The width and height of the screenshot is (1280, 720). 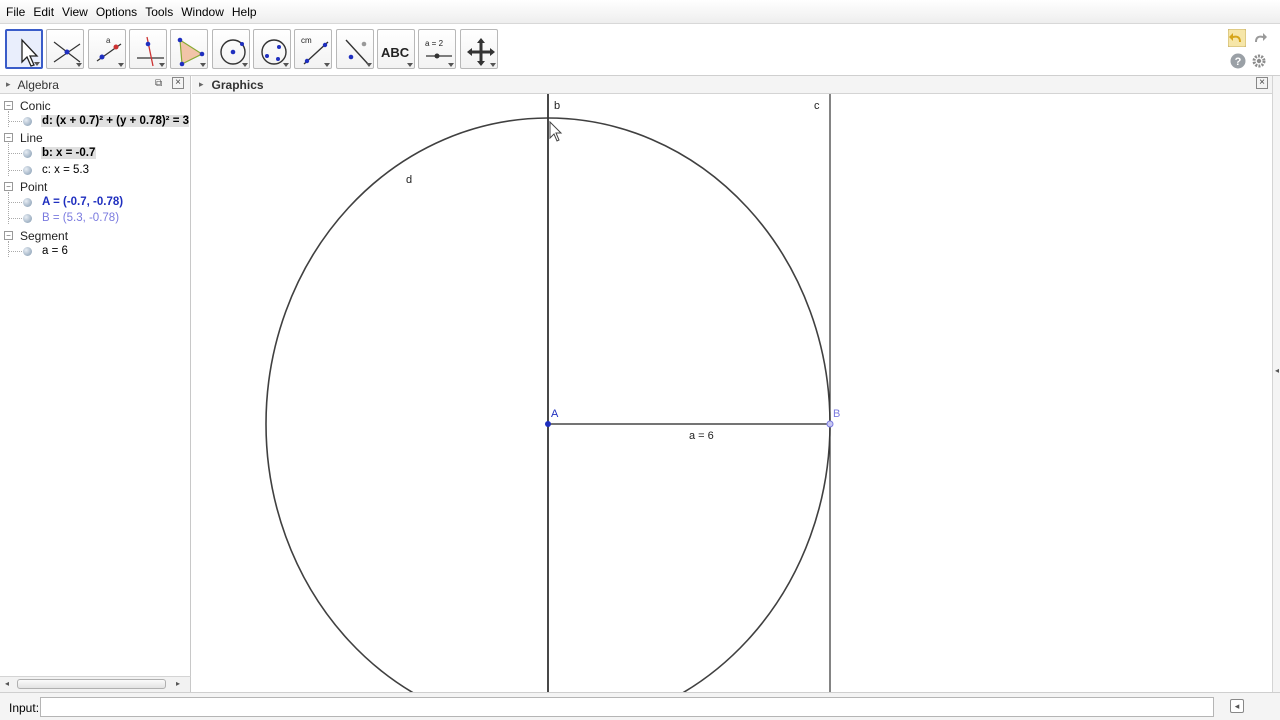 I want to click on algebra-item: d: (x + 0.7)² + (y + 0.78)² = 36, so click(x=115, y=121).